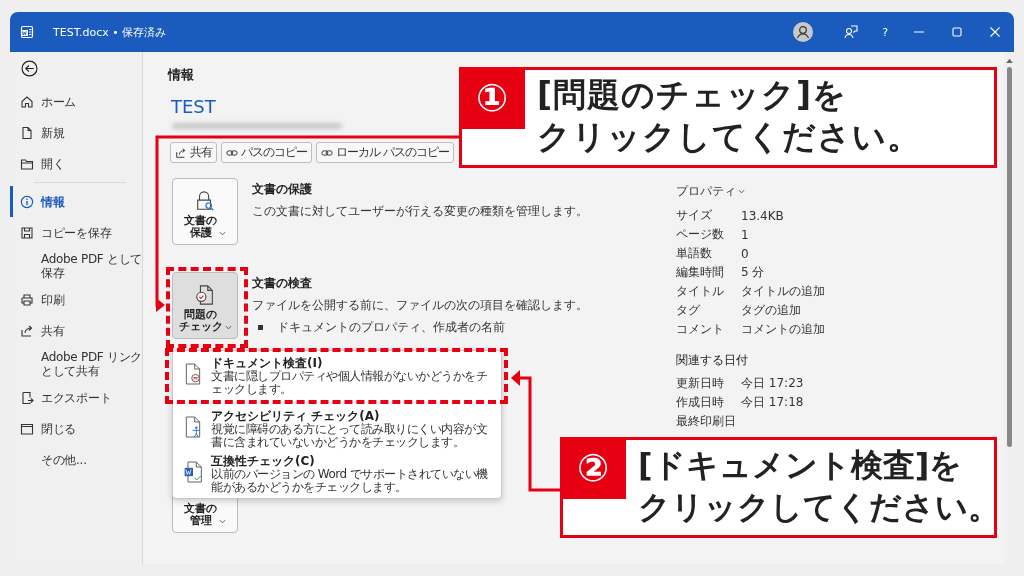  What do you see at coordinates (27, 397) in the screenshot?
I see `export-icon` at bounding box center [27, 397].